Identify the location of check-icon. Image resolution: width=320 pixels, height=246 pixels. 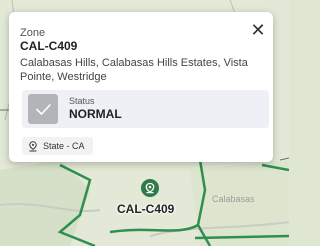
(43, 109).